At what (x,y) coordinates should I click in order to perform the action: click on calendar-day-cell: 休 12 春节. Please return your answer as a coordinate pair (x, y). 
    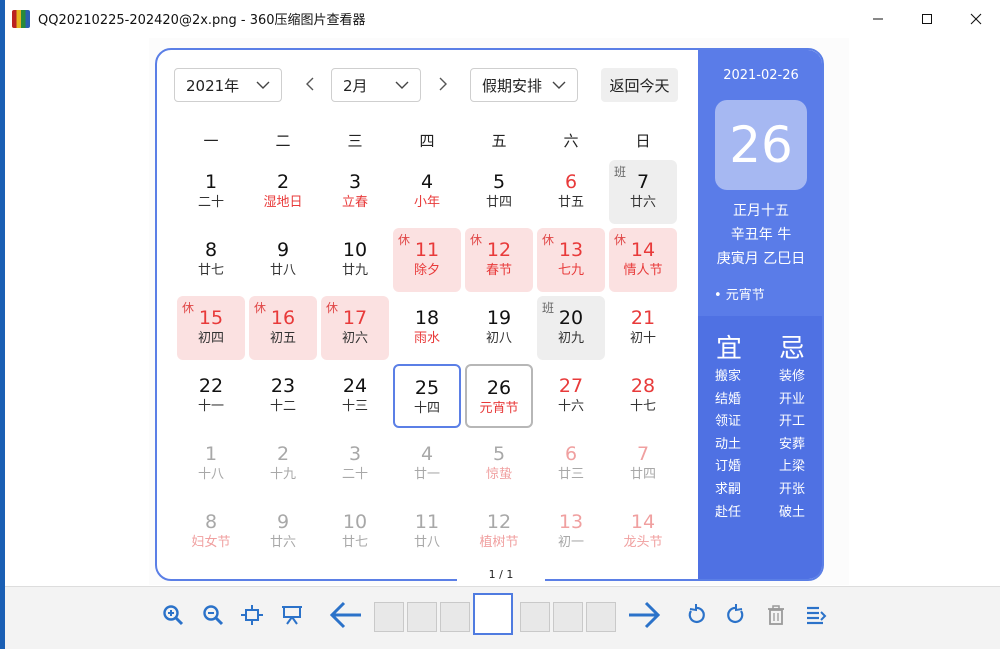
    Looking at the image, I should click on (499, 260).